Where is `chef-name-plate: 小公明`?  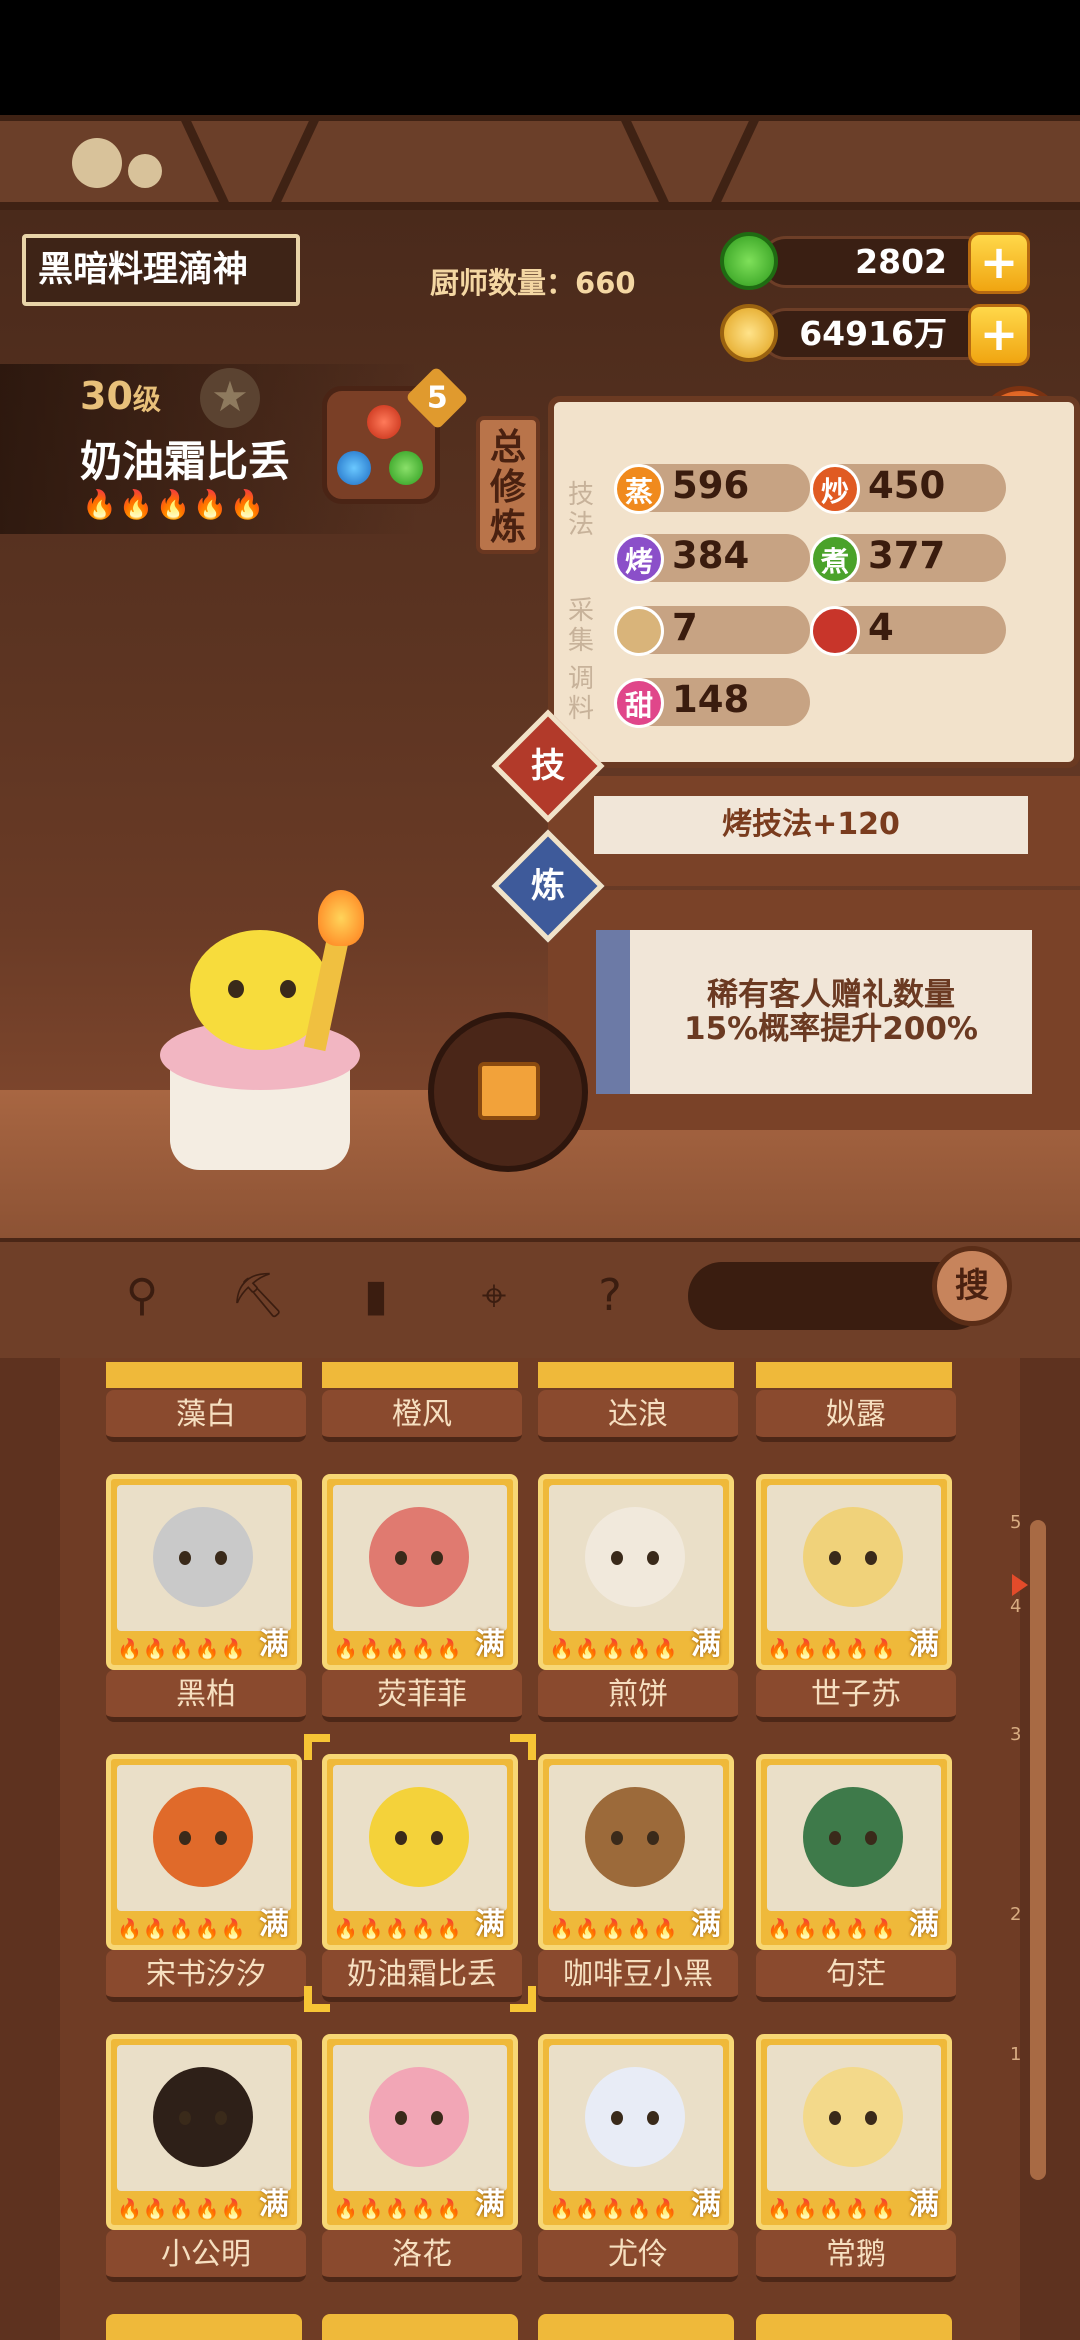
chef-name-plate: 小公明 is located at coordinates (206, 2256).